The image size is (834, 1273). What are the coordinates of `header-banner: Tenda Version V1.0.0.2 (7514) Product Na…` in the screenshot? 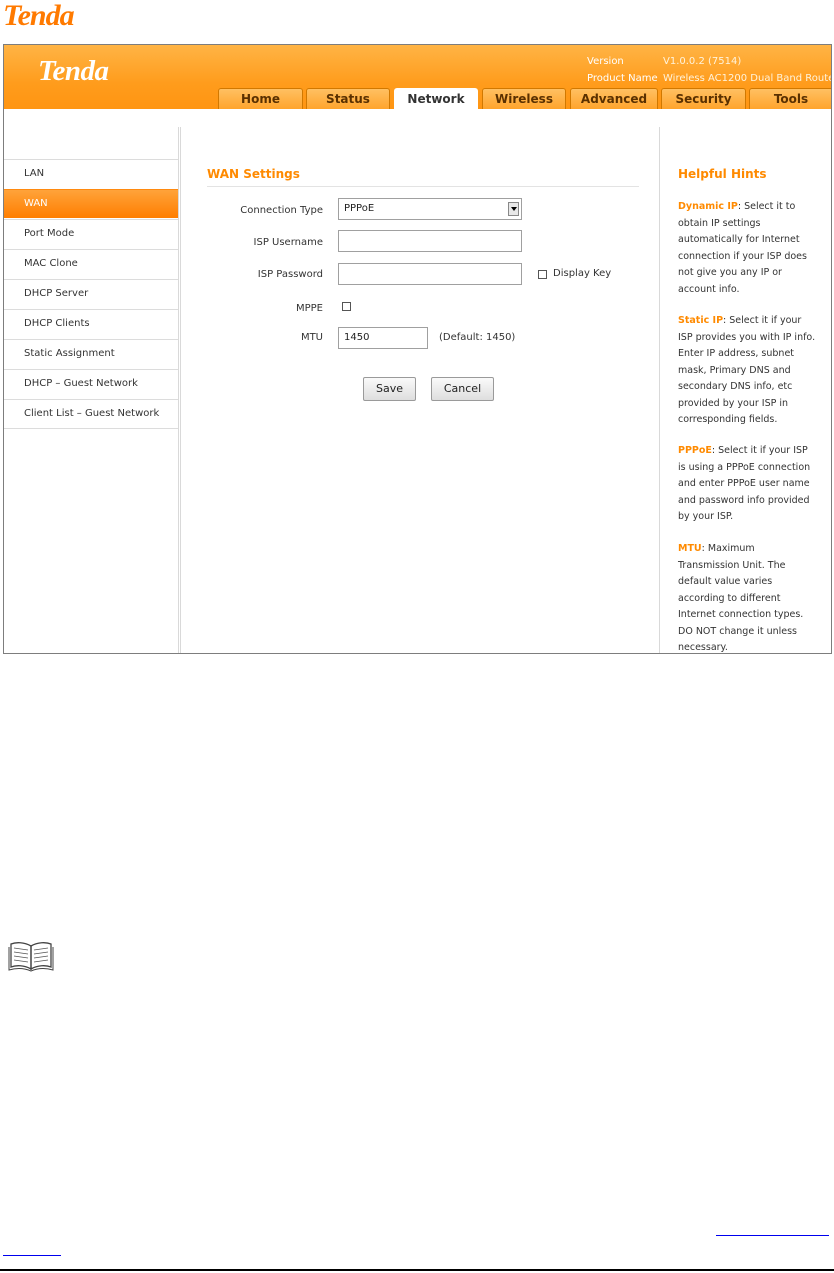 It's located at (418, 77).